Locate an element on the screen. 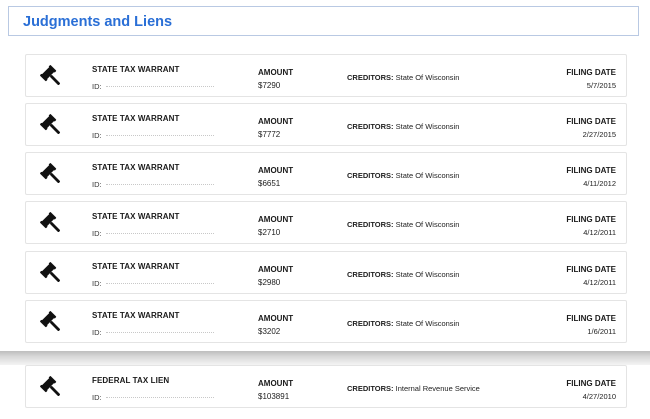 This screenshot has width=650, height=419. amount-value: $2980 is located at coordinates (269, 282).